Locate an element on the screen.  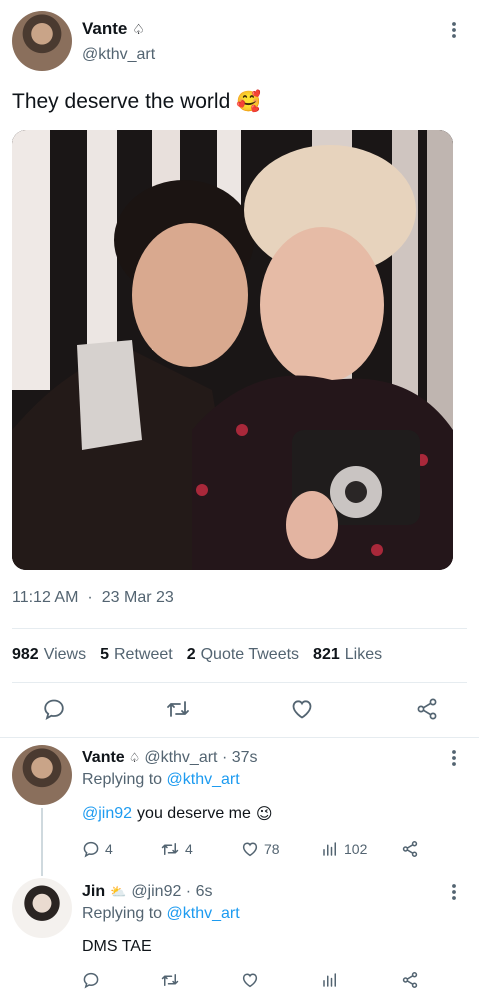
mention-link: @jin92 is located at coordinates (107, 814).